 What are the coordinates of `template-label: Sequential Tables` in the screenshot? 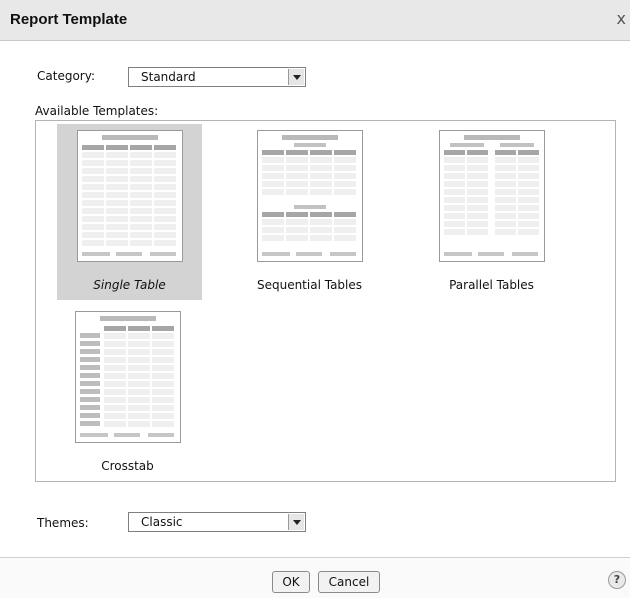 It's located at (309, 285).